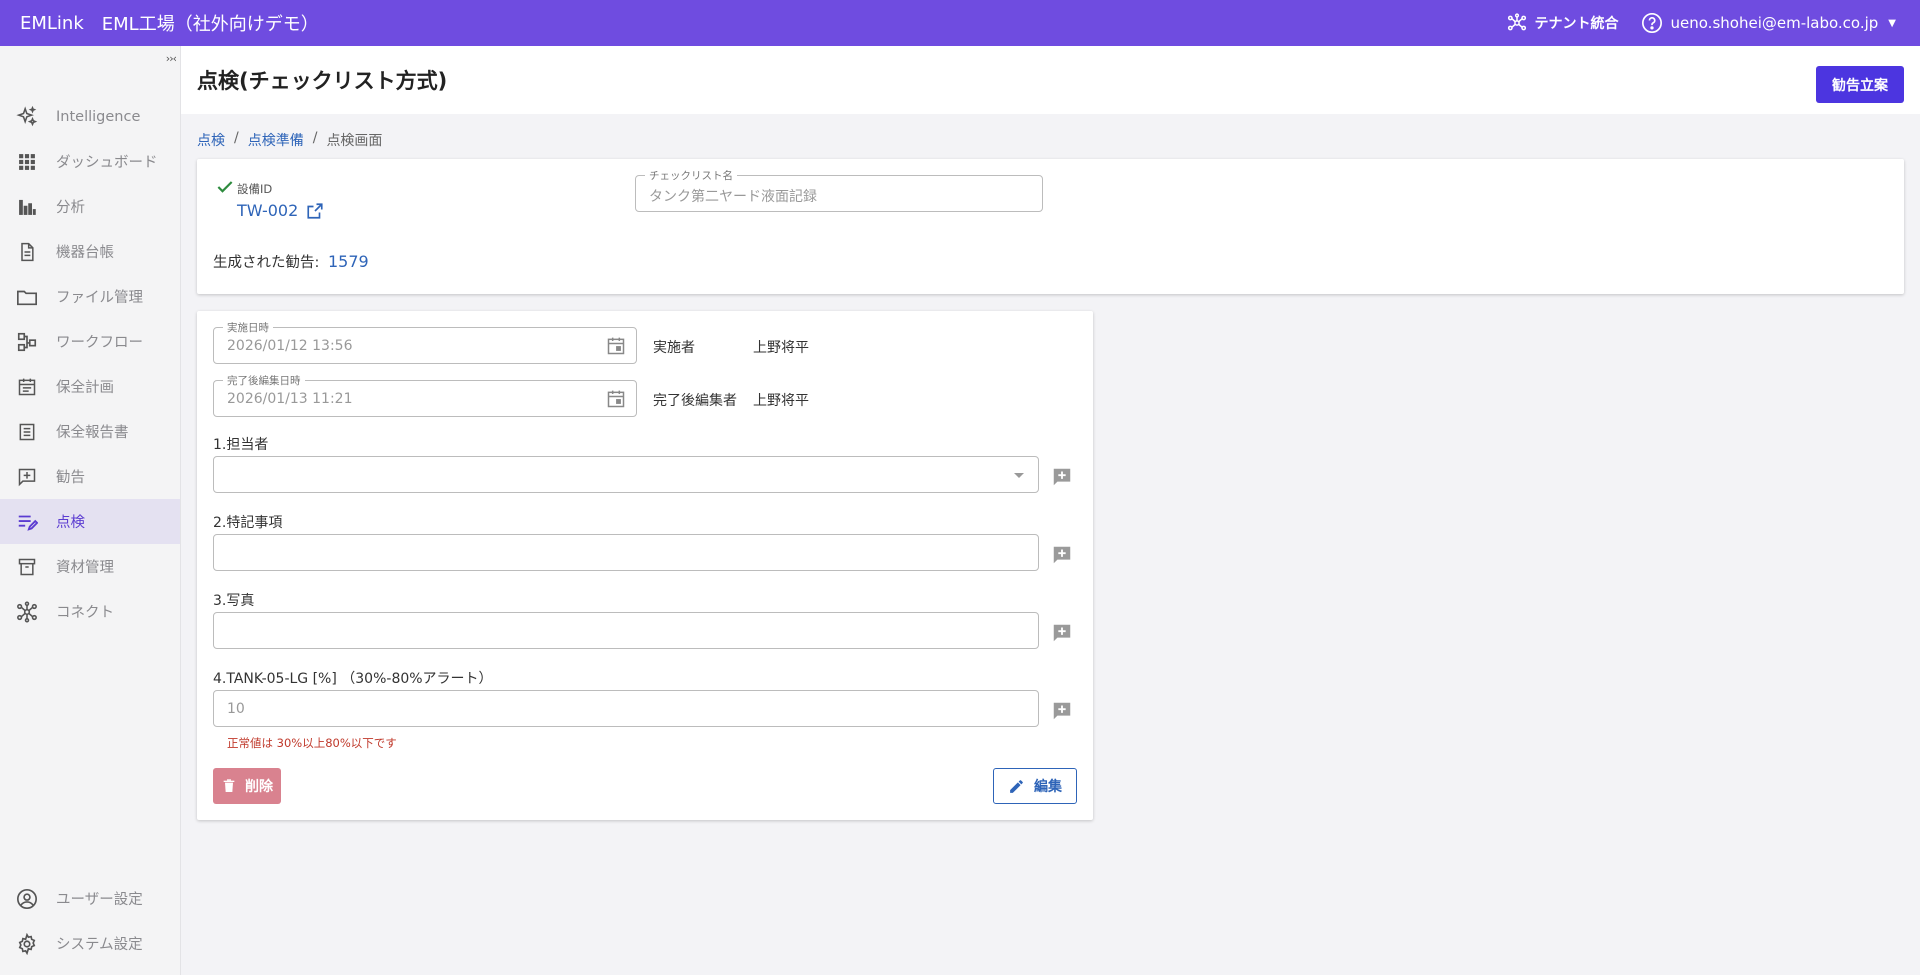 Image resolution: width=1920 pixels, height=975 pixels. Describe the element at coordinates (236, 709) in the screenshot. I see `tank-level-value: 10` at that location.